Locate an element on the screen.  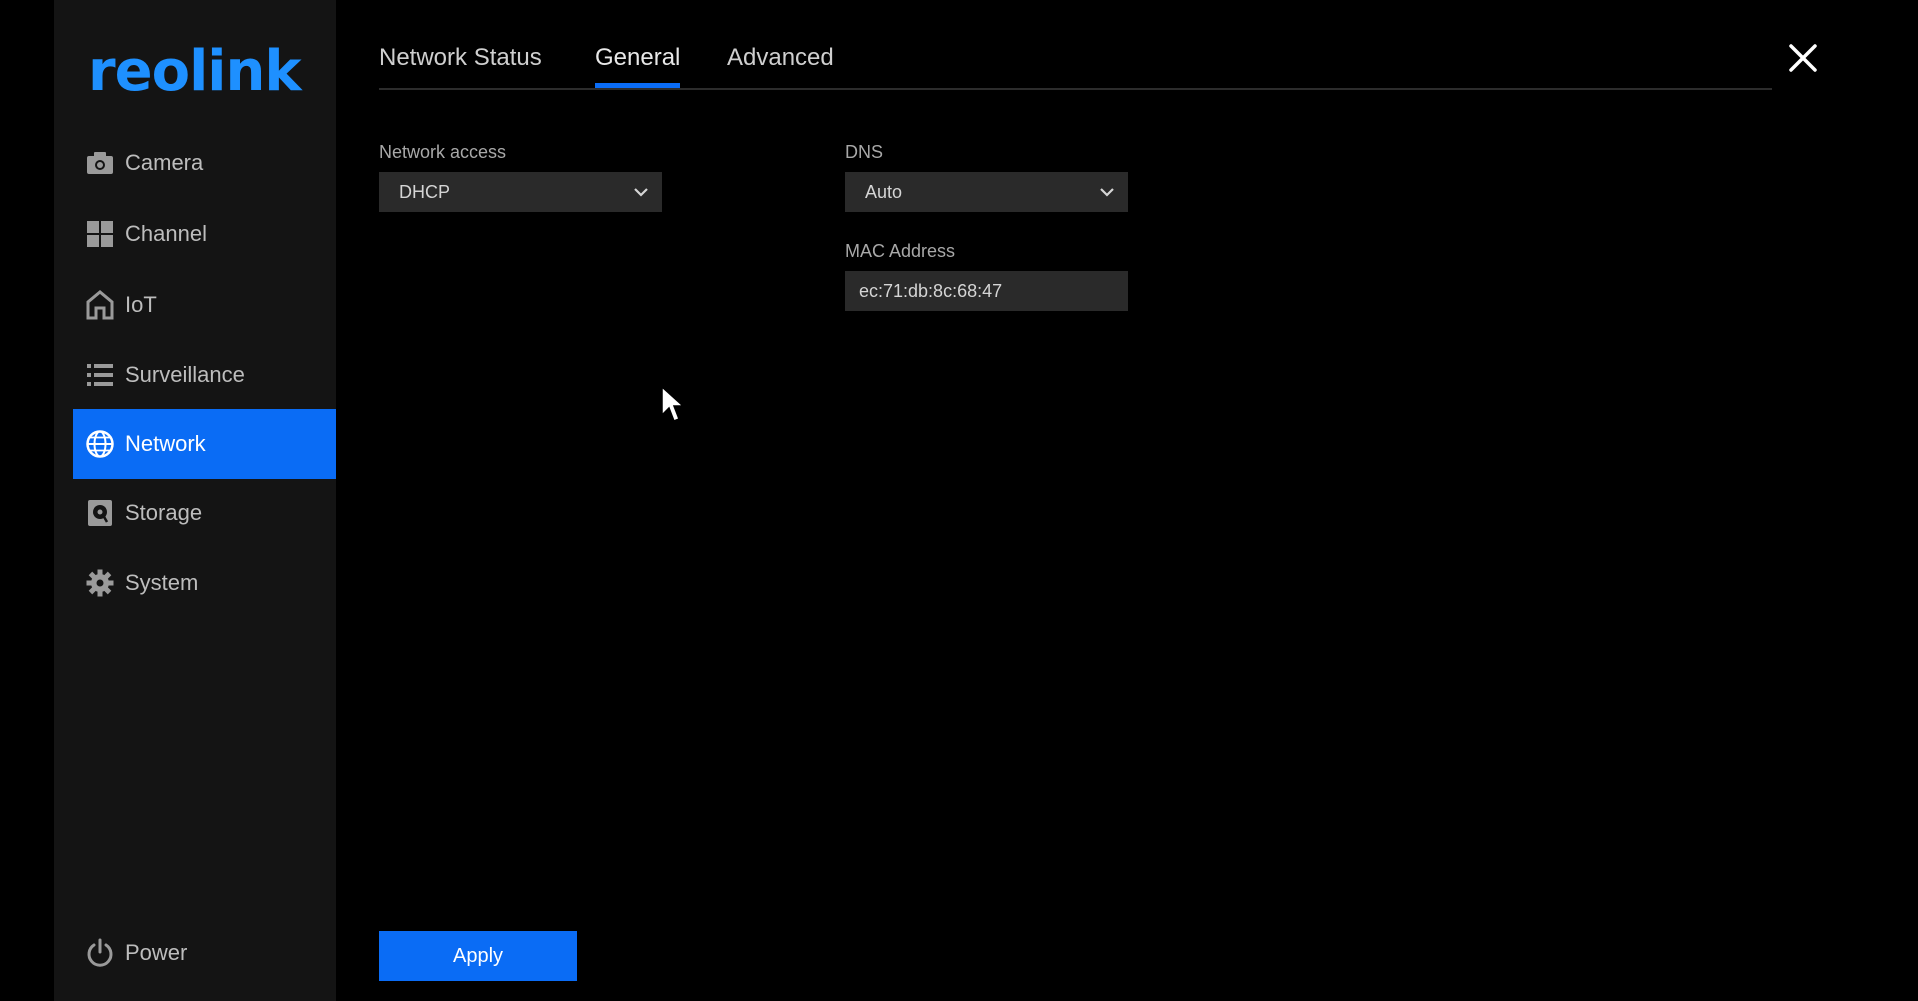
sidebar-item-surveillance: Surveillance is located at coordinates (204, 375).